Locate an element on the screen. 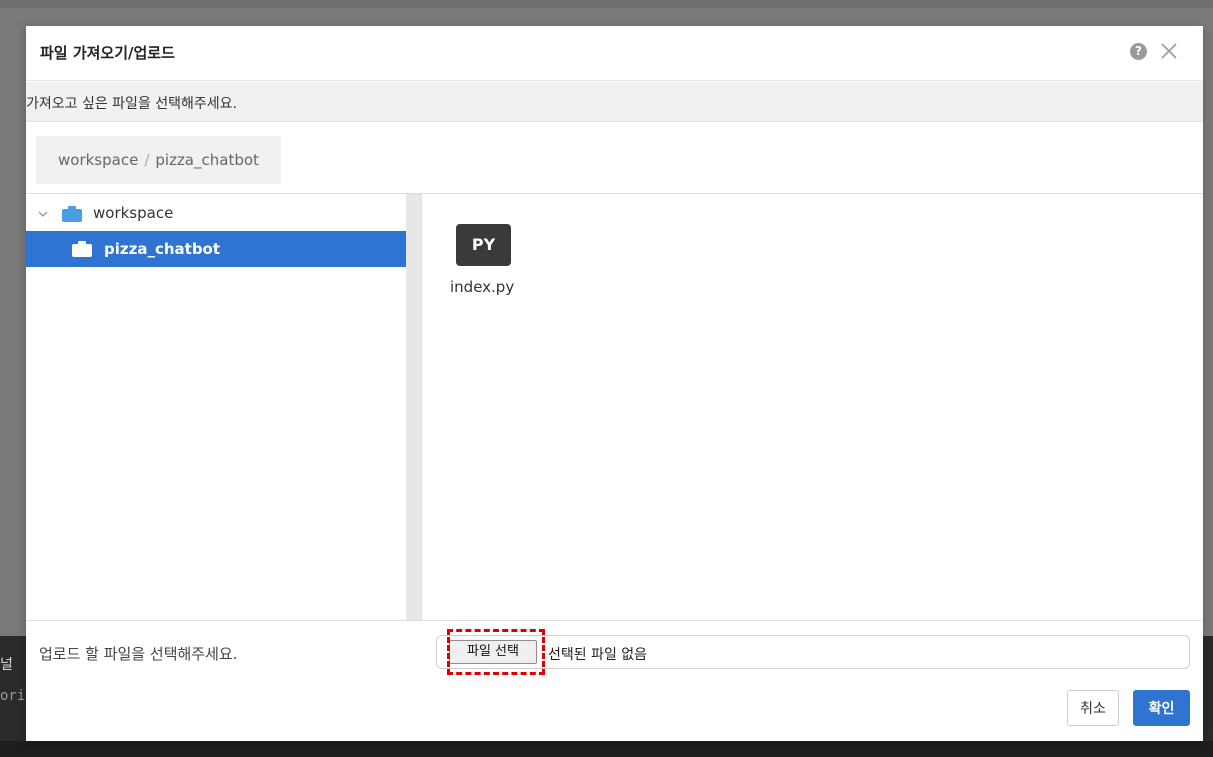  upload-label: 업로드 할 파일을 선택해주세요. is located at coordinates (138, 654).